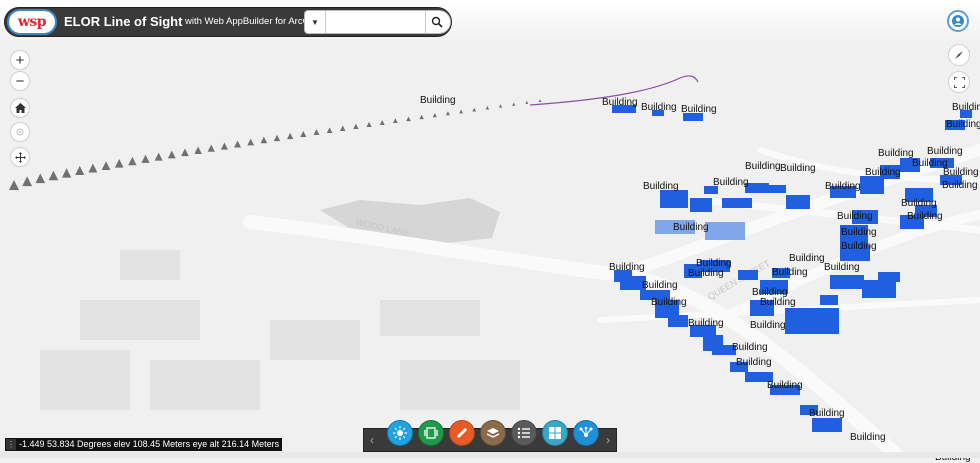  I want to click on daylight-icon, so click(400, 433).